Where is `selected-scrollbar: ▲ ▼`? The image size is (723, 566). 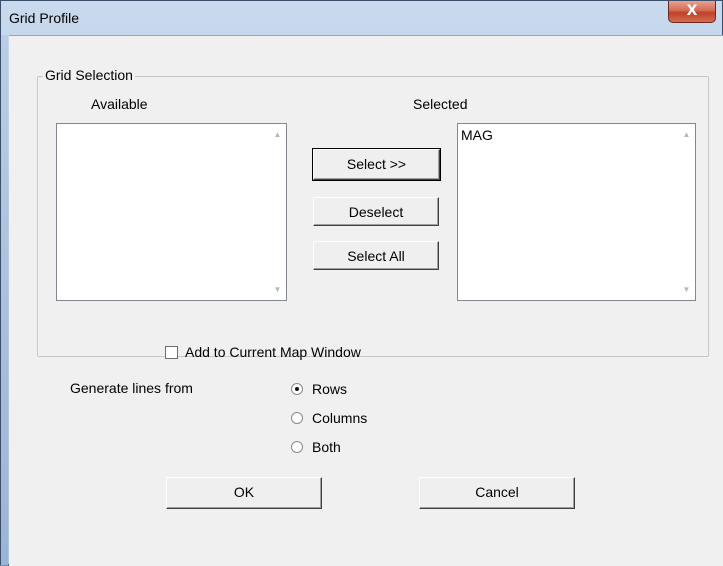 selected-scrollbar: ▲ ▼ is located at coordinates (686, 212).